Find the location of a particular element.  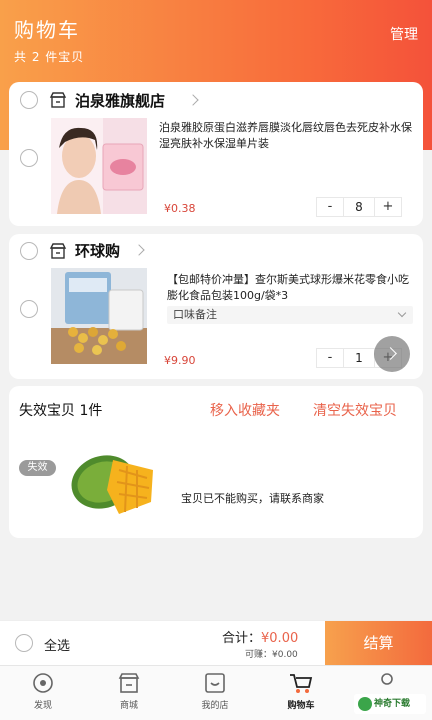

tab-label: 购物车 is located at coordinates (301, 706).